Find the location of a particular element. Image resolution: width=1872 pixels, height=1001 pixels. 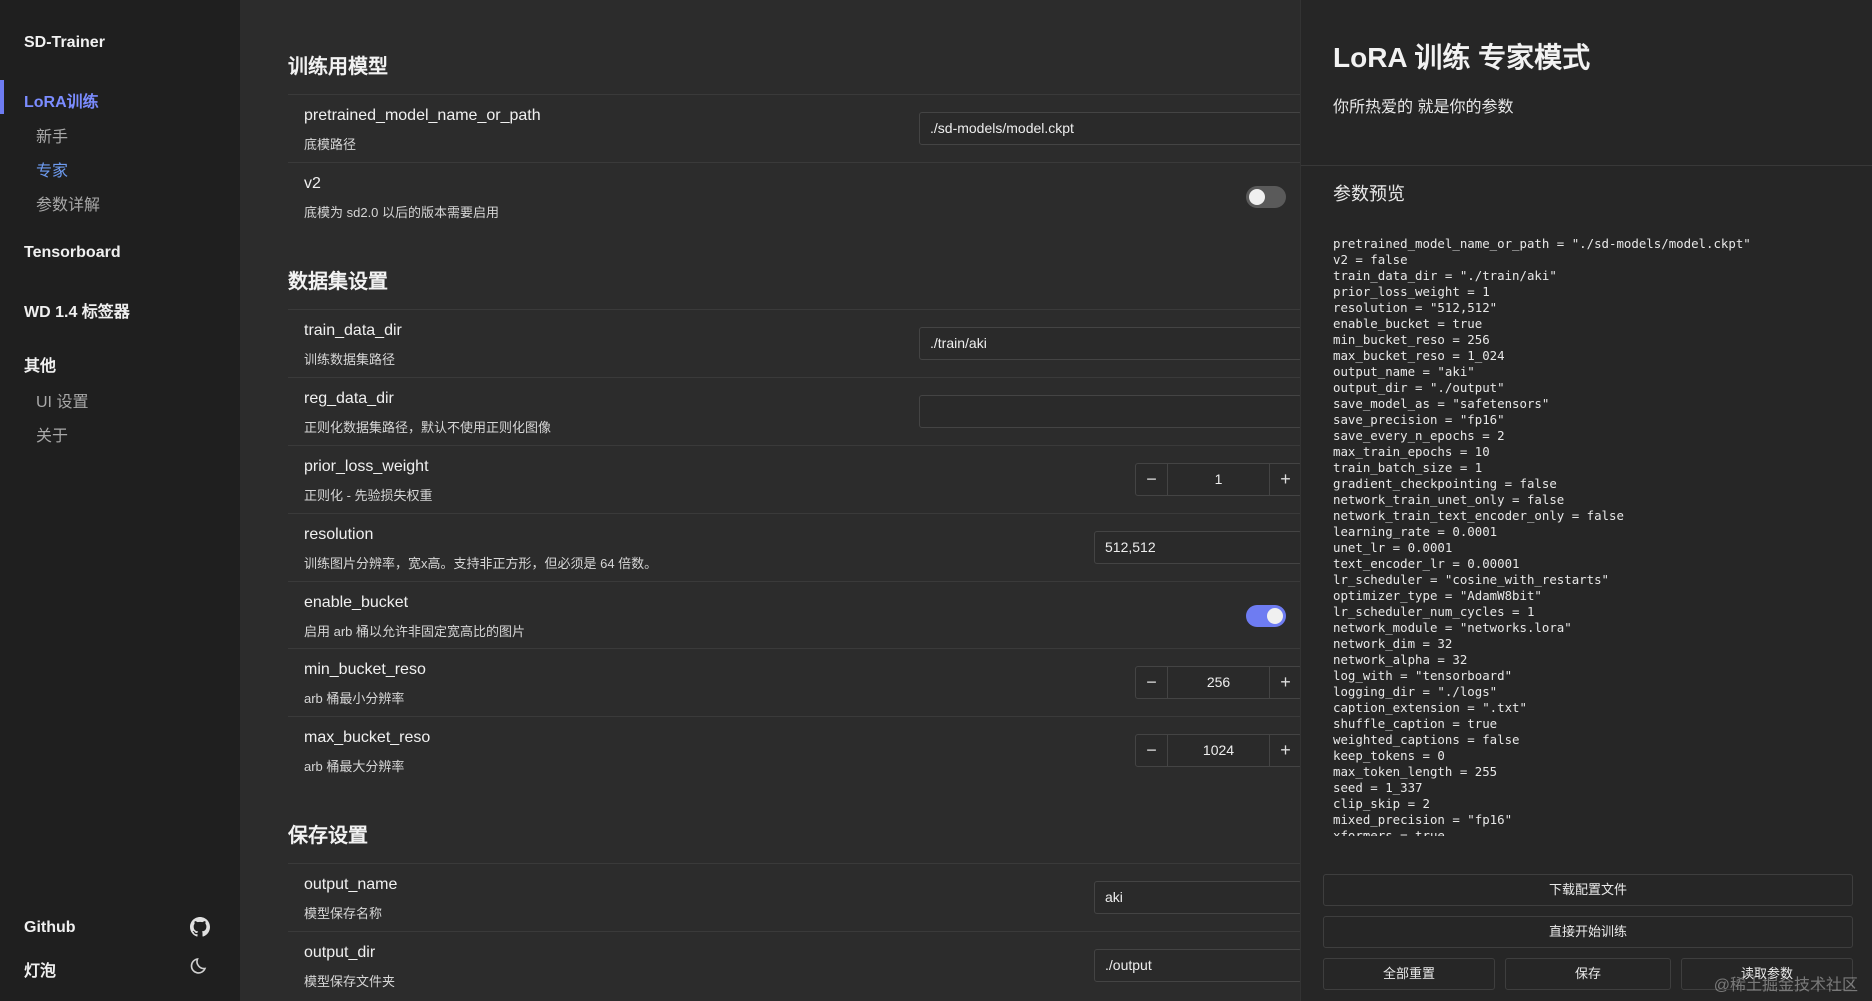

github-icon is located at coordinates (200, 927).